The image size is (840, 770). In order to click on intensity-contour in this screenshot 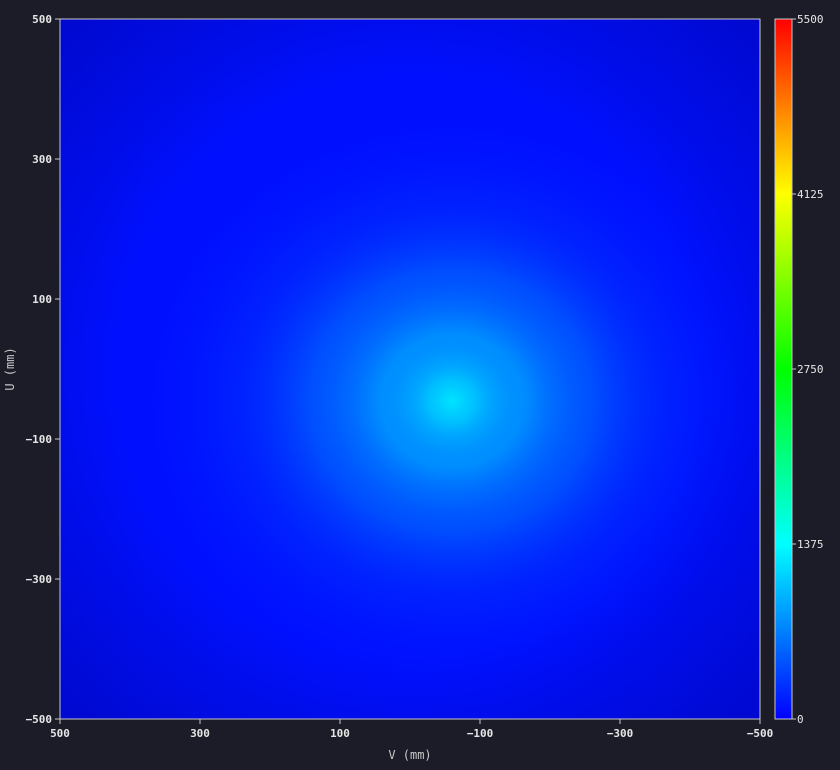, I will do `click(452, 401)`.